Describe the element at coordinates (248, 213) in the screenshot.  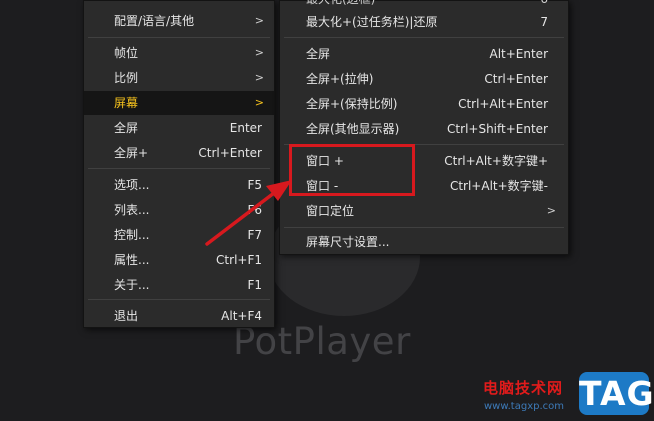
I see `annotation-arrow-icon` at that location.